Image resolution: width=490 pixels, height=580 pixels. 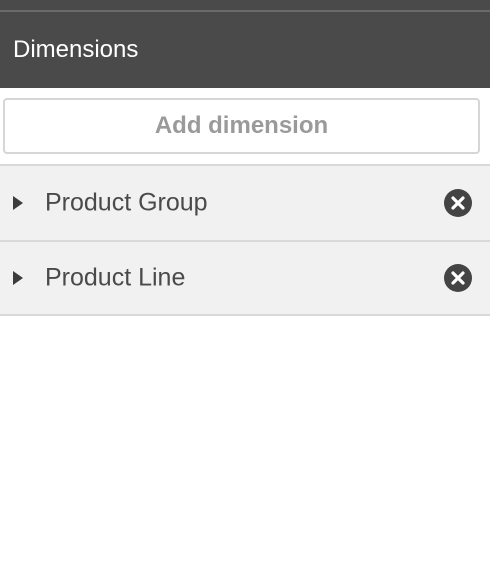 What do you see at coordinates (245, 278) in the screenshot?
I see `dimension-item-product-line: Product Line` at bounding box center [245, 278].